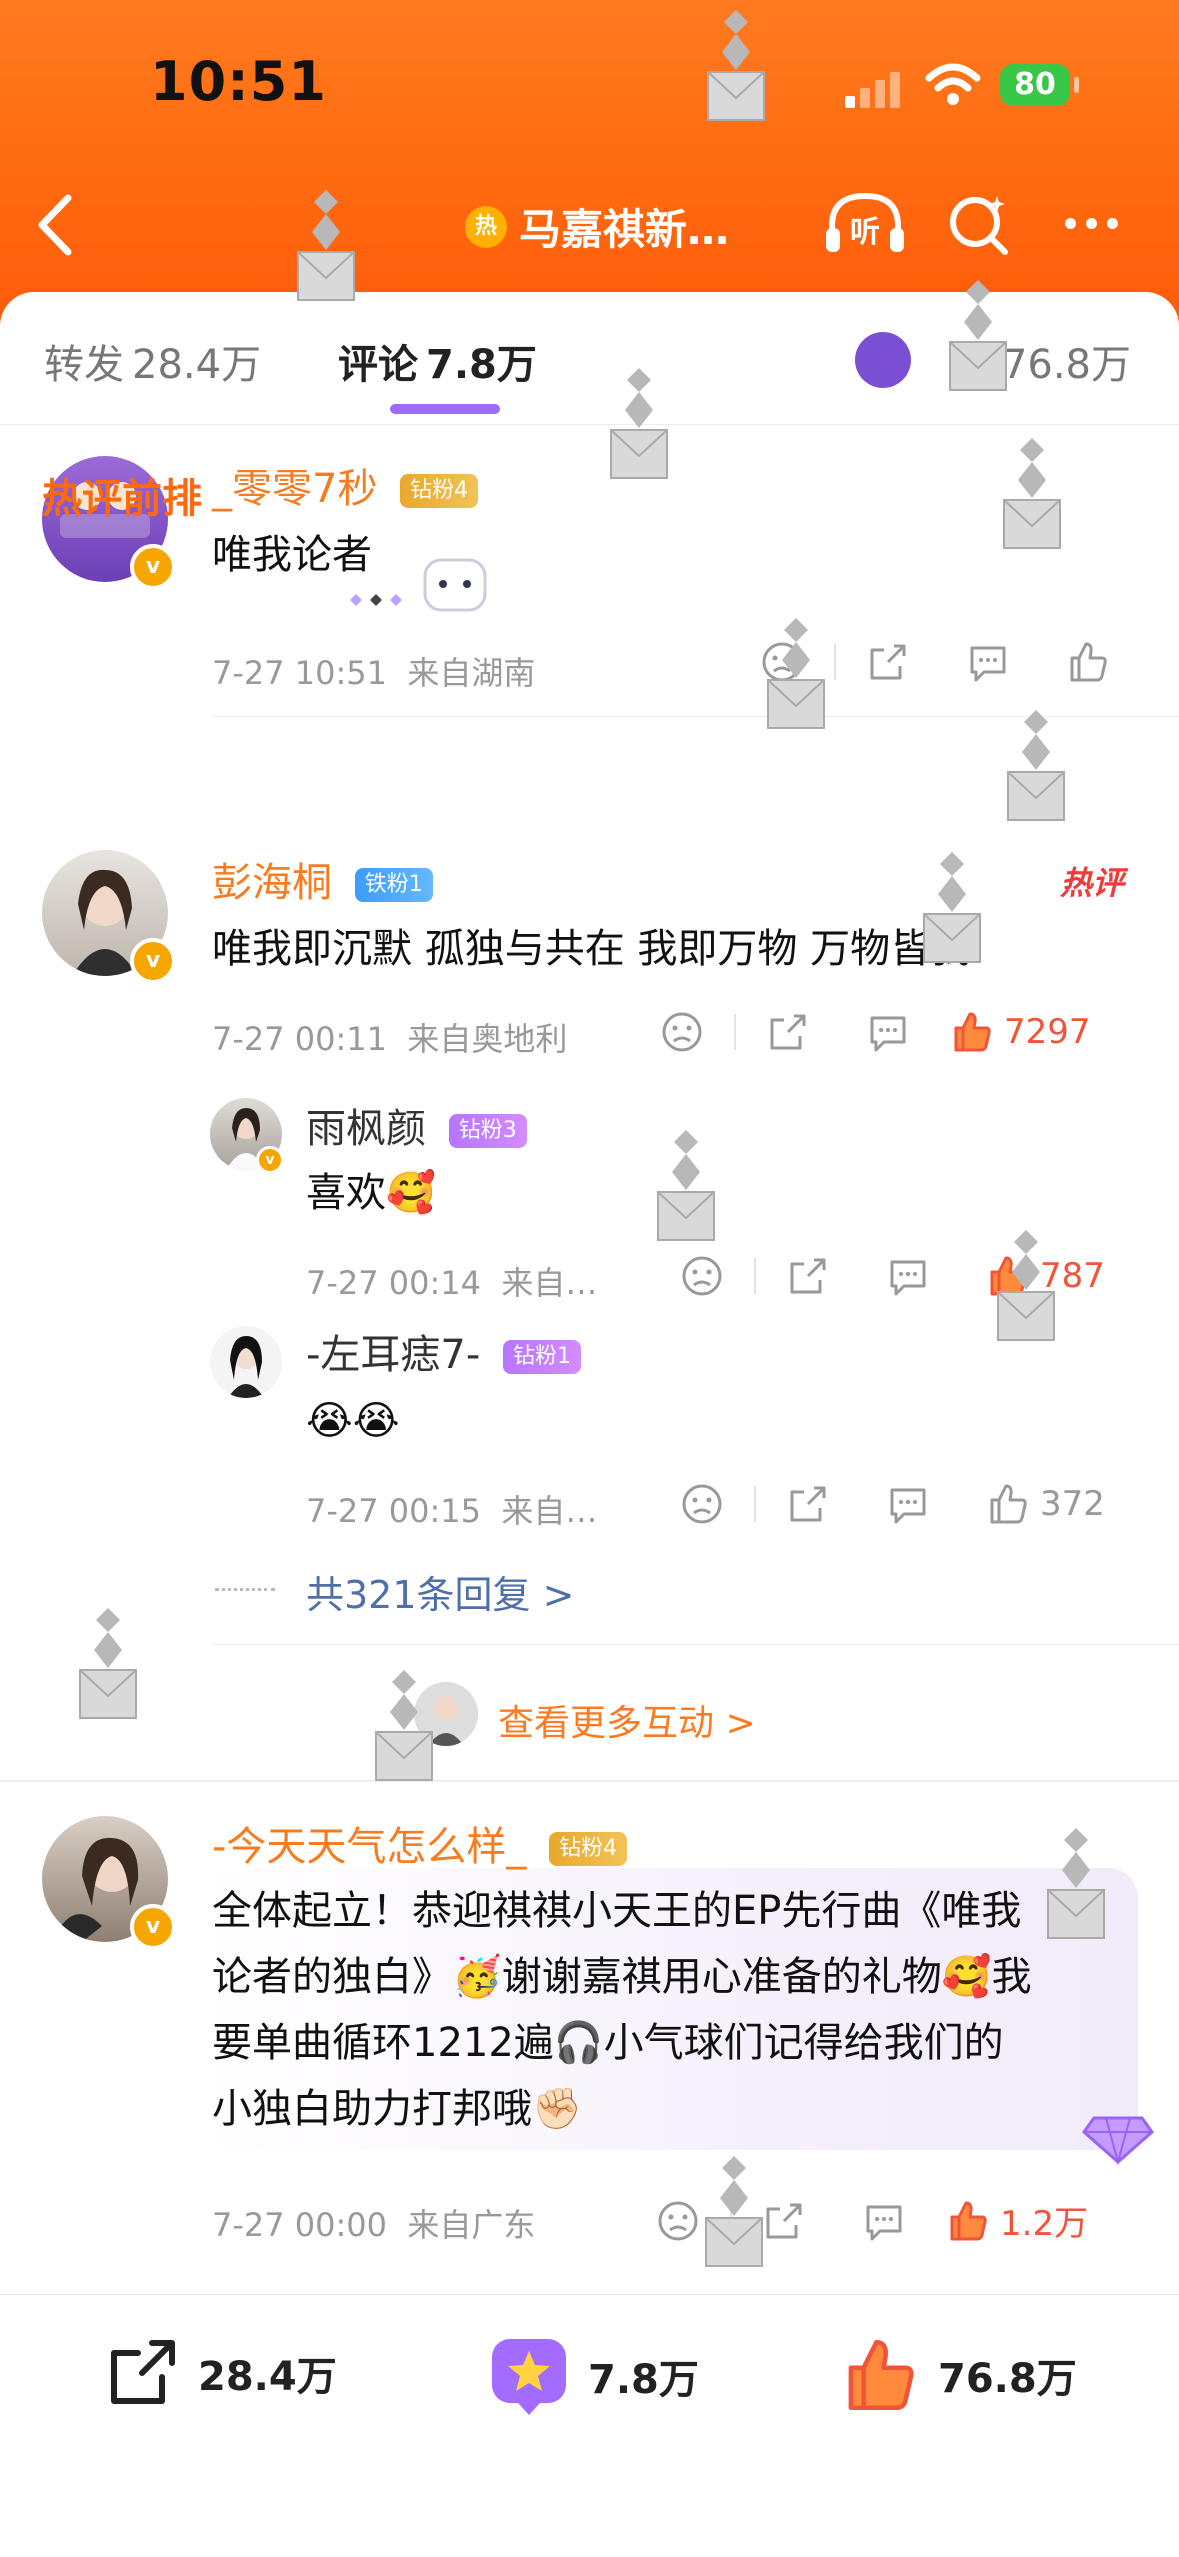 The height and width of the screenshot is (2557, 1179). What do you see at coordinates (980, 225) in the screenshot?
I see `search-icon` at bounding box center [980, 225].